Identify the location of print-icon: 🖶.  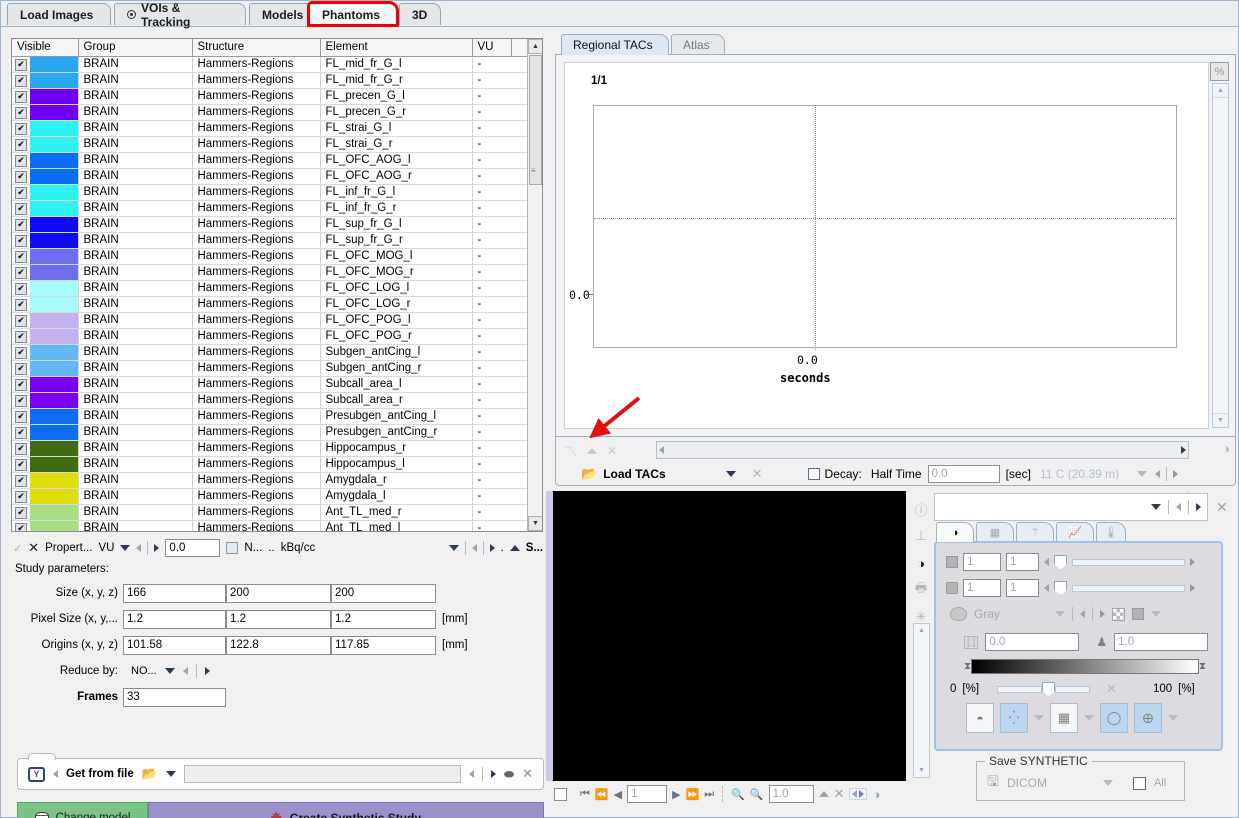
(921, 589).